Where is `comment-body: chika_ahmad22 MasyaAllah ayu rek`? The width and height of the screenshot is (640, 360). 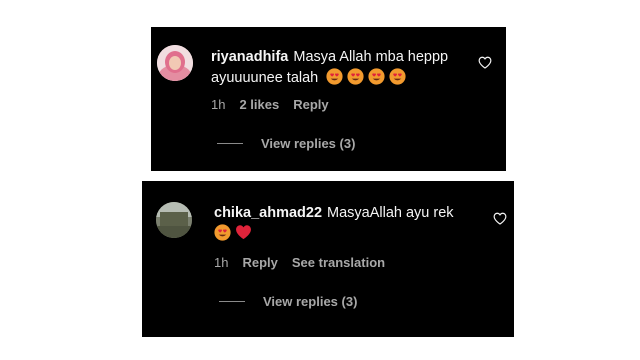
comment-body: chika_ahmad22 MasyaAllah ayu rek is located at coordinates (346, 224).